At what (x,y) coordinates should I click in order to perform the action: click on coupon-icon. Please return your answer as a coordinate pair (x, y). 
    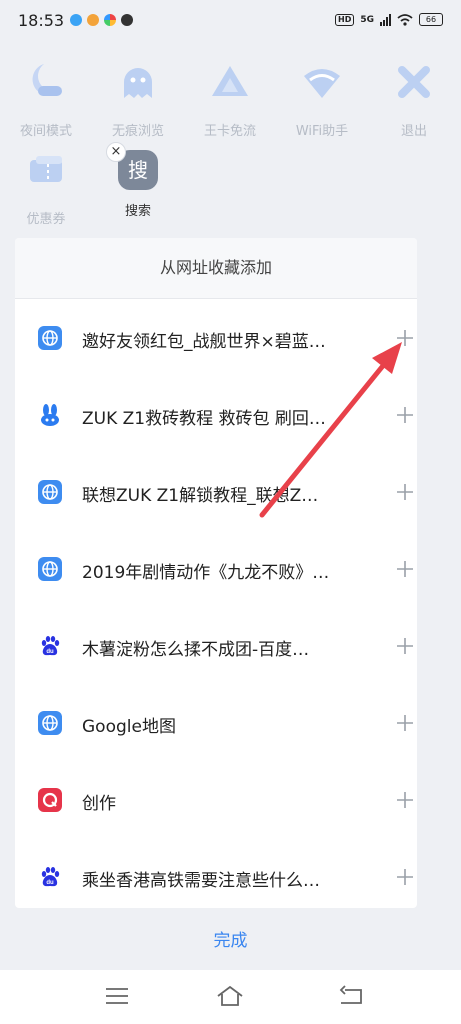
    Looking at the image, I should click on (46, 169).